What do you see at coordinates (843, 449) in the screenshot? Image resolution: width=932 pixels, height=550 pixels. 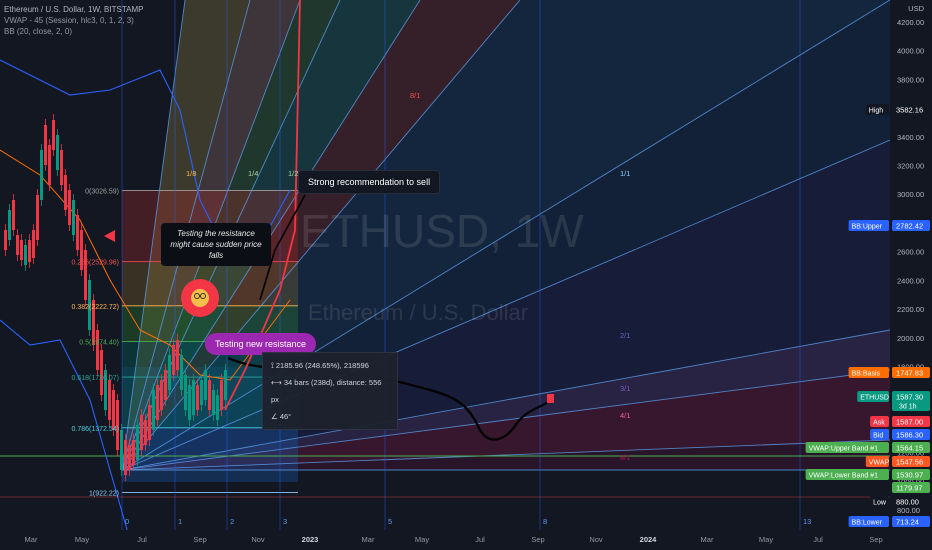 I see `price-tag-label: VWAP:Upper Band #1` at bounding box center [843, 449].